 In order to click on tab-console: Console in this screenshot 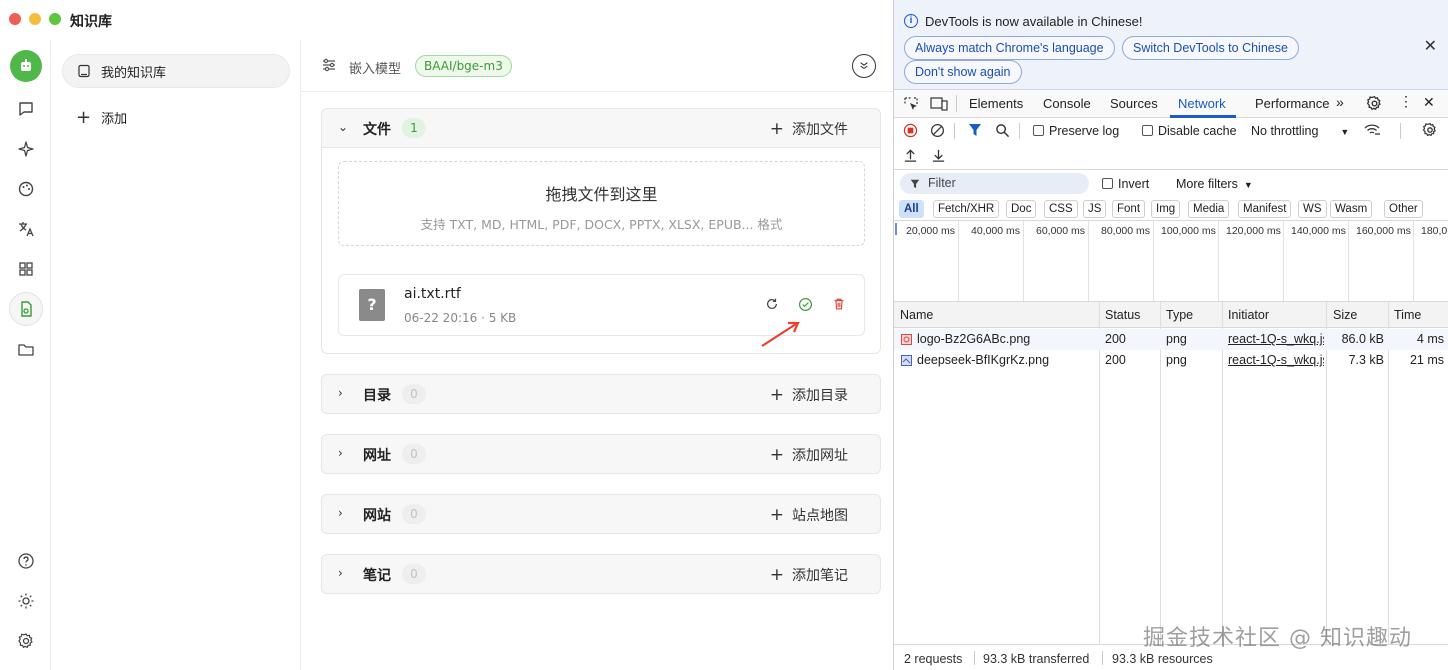, I will do `click(1067, 103)`.